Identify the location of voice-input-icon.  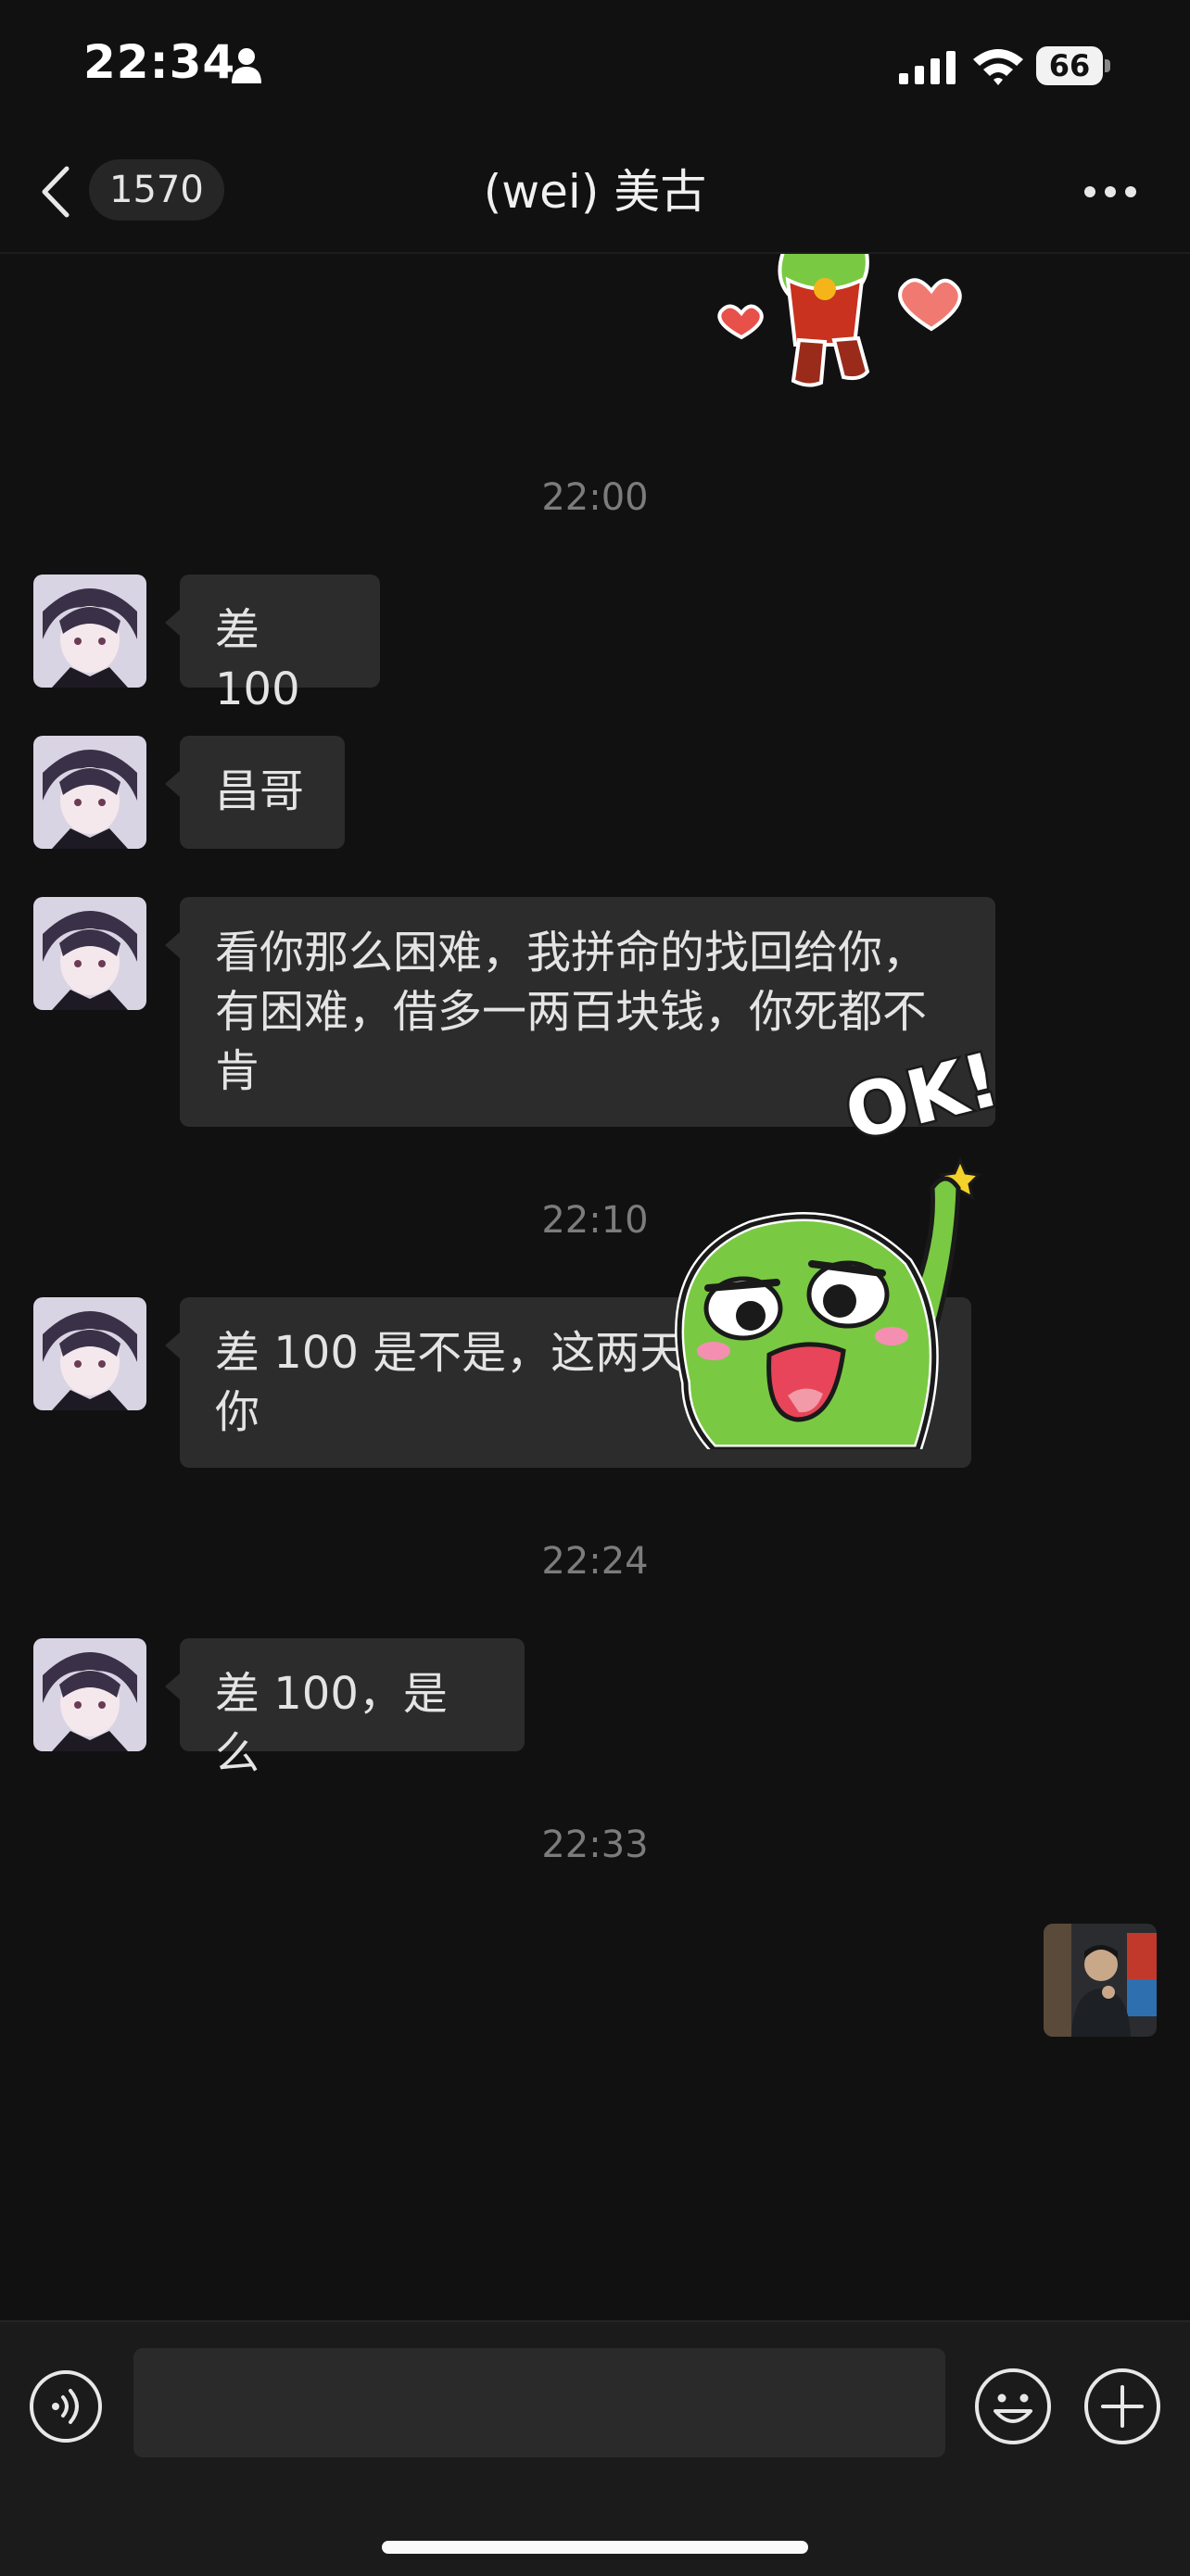
(66, 2406).